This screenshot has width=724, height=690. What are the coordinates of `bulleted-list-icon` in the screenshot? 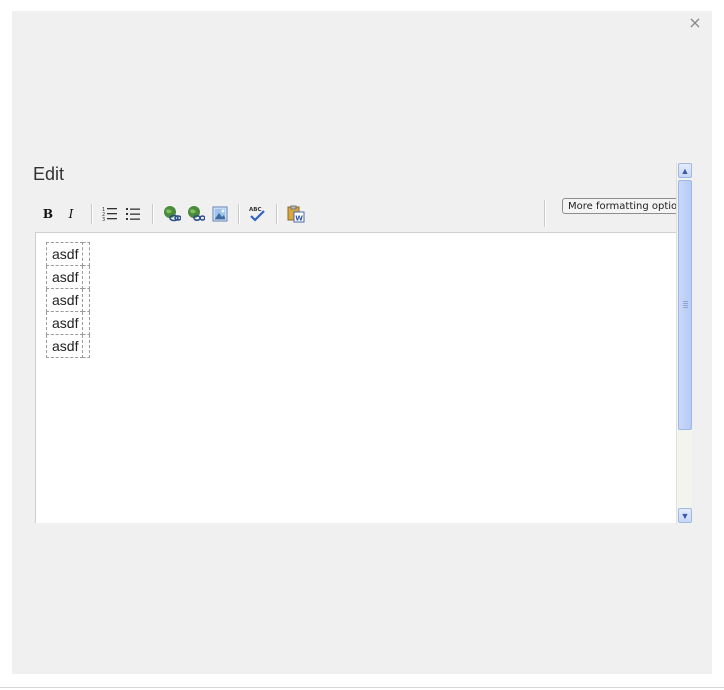 It's located at (133, 214).